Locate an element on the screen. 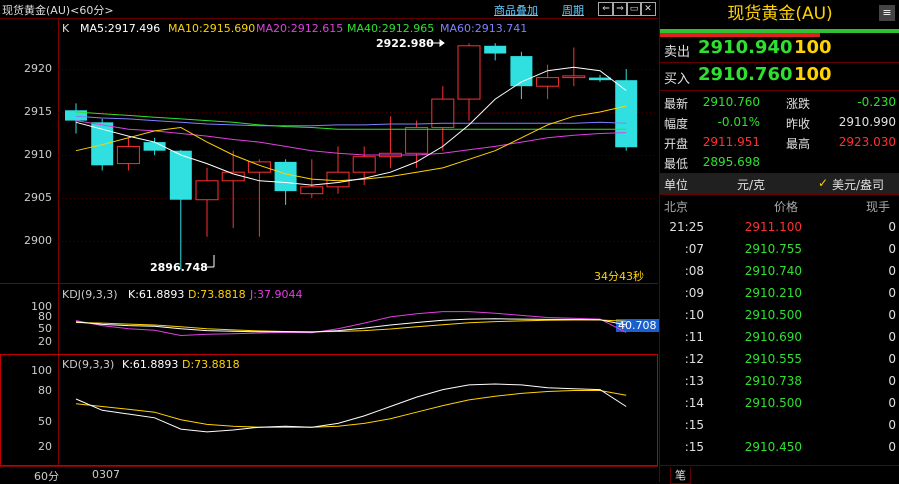  check-icon: ✓ is located at coordinates (823, 183).